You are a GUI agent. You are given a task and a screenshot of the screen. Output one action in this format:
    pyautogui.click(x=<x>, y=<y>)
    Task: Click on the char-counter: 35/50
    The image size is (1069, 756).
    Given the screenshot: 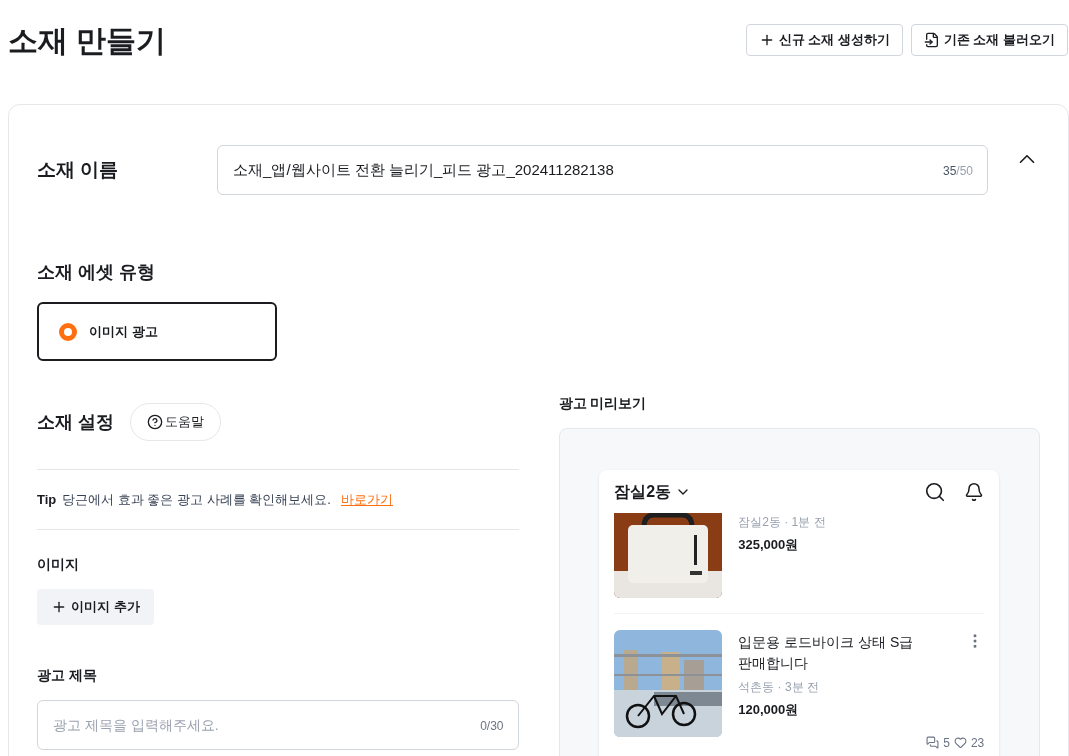 What is the action you would take?
    pyautogui.click(x=957, y=171)
    